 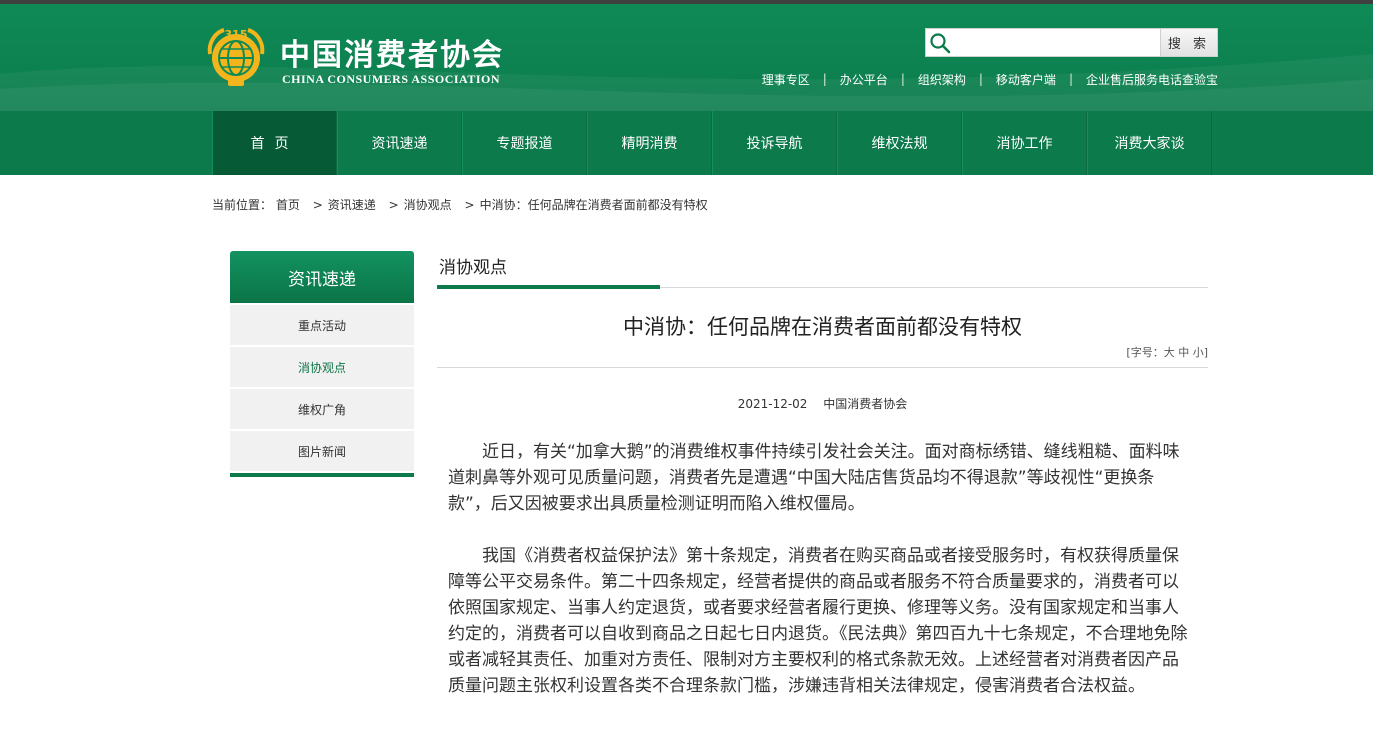 What do you see at coordinates (391, 79) in the screenshot?
I see `logo-subtitle: CHINA CONSUMERS ASSOCIATION` at bounding box center [391, 79].